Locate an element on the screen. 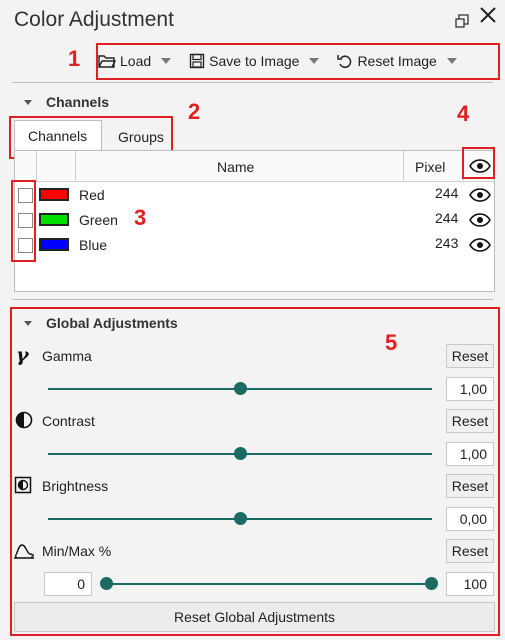  close-icon is located at coordinates (488, 17).